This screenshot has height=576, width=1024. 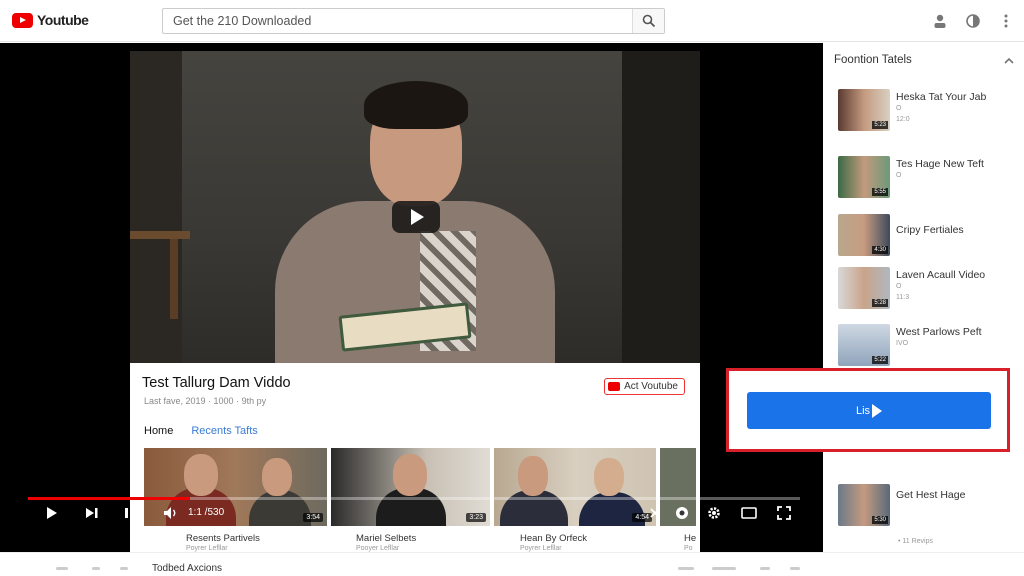 I want to click on collapse-icon, so click(x=1009, y=61).